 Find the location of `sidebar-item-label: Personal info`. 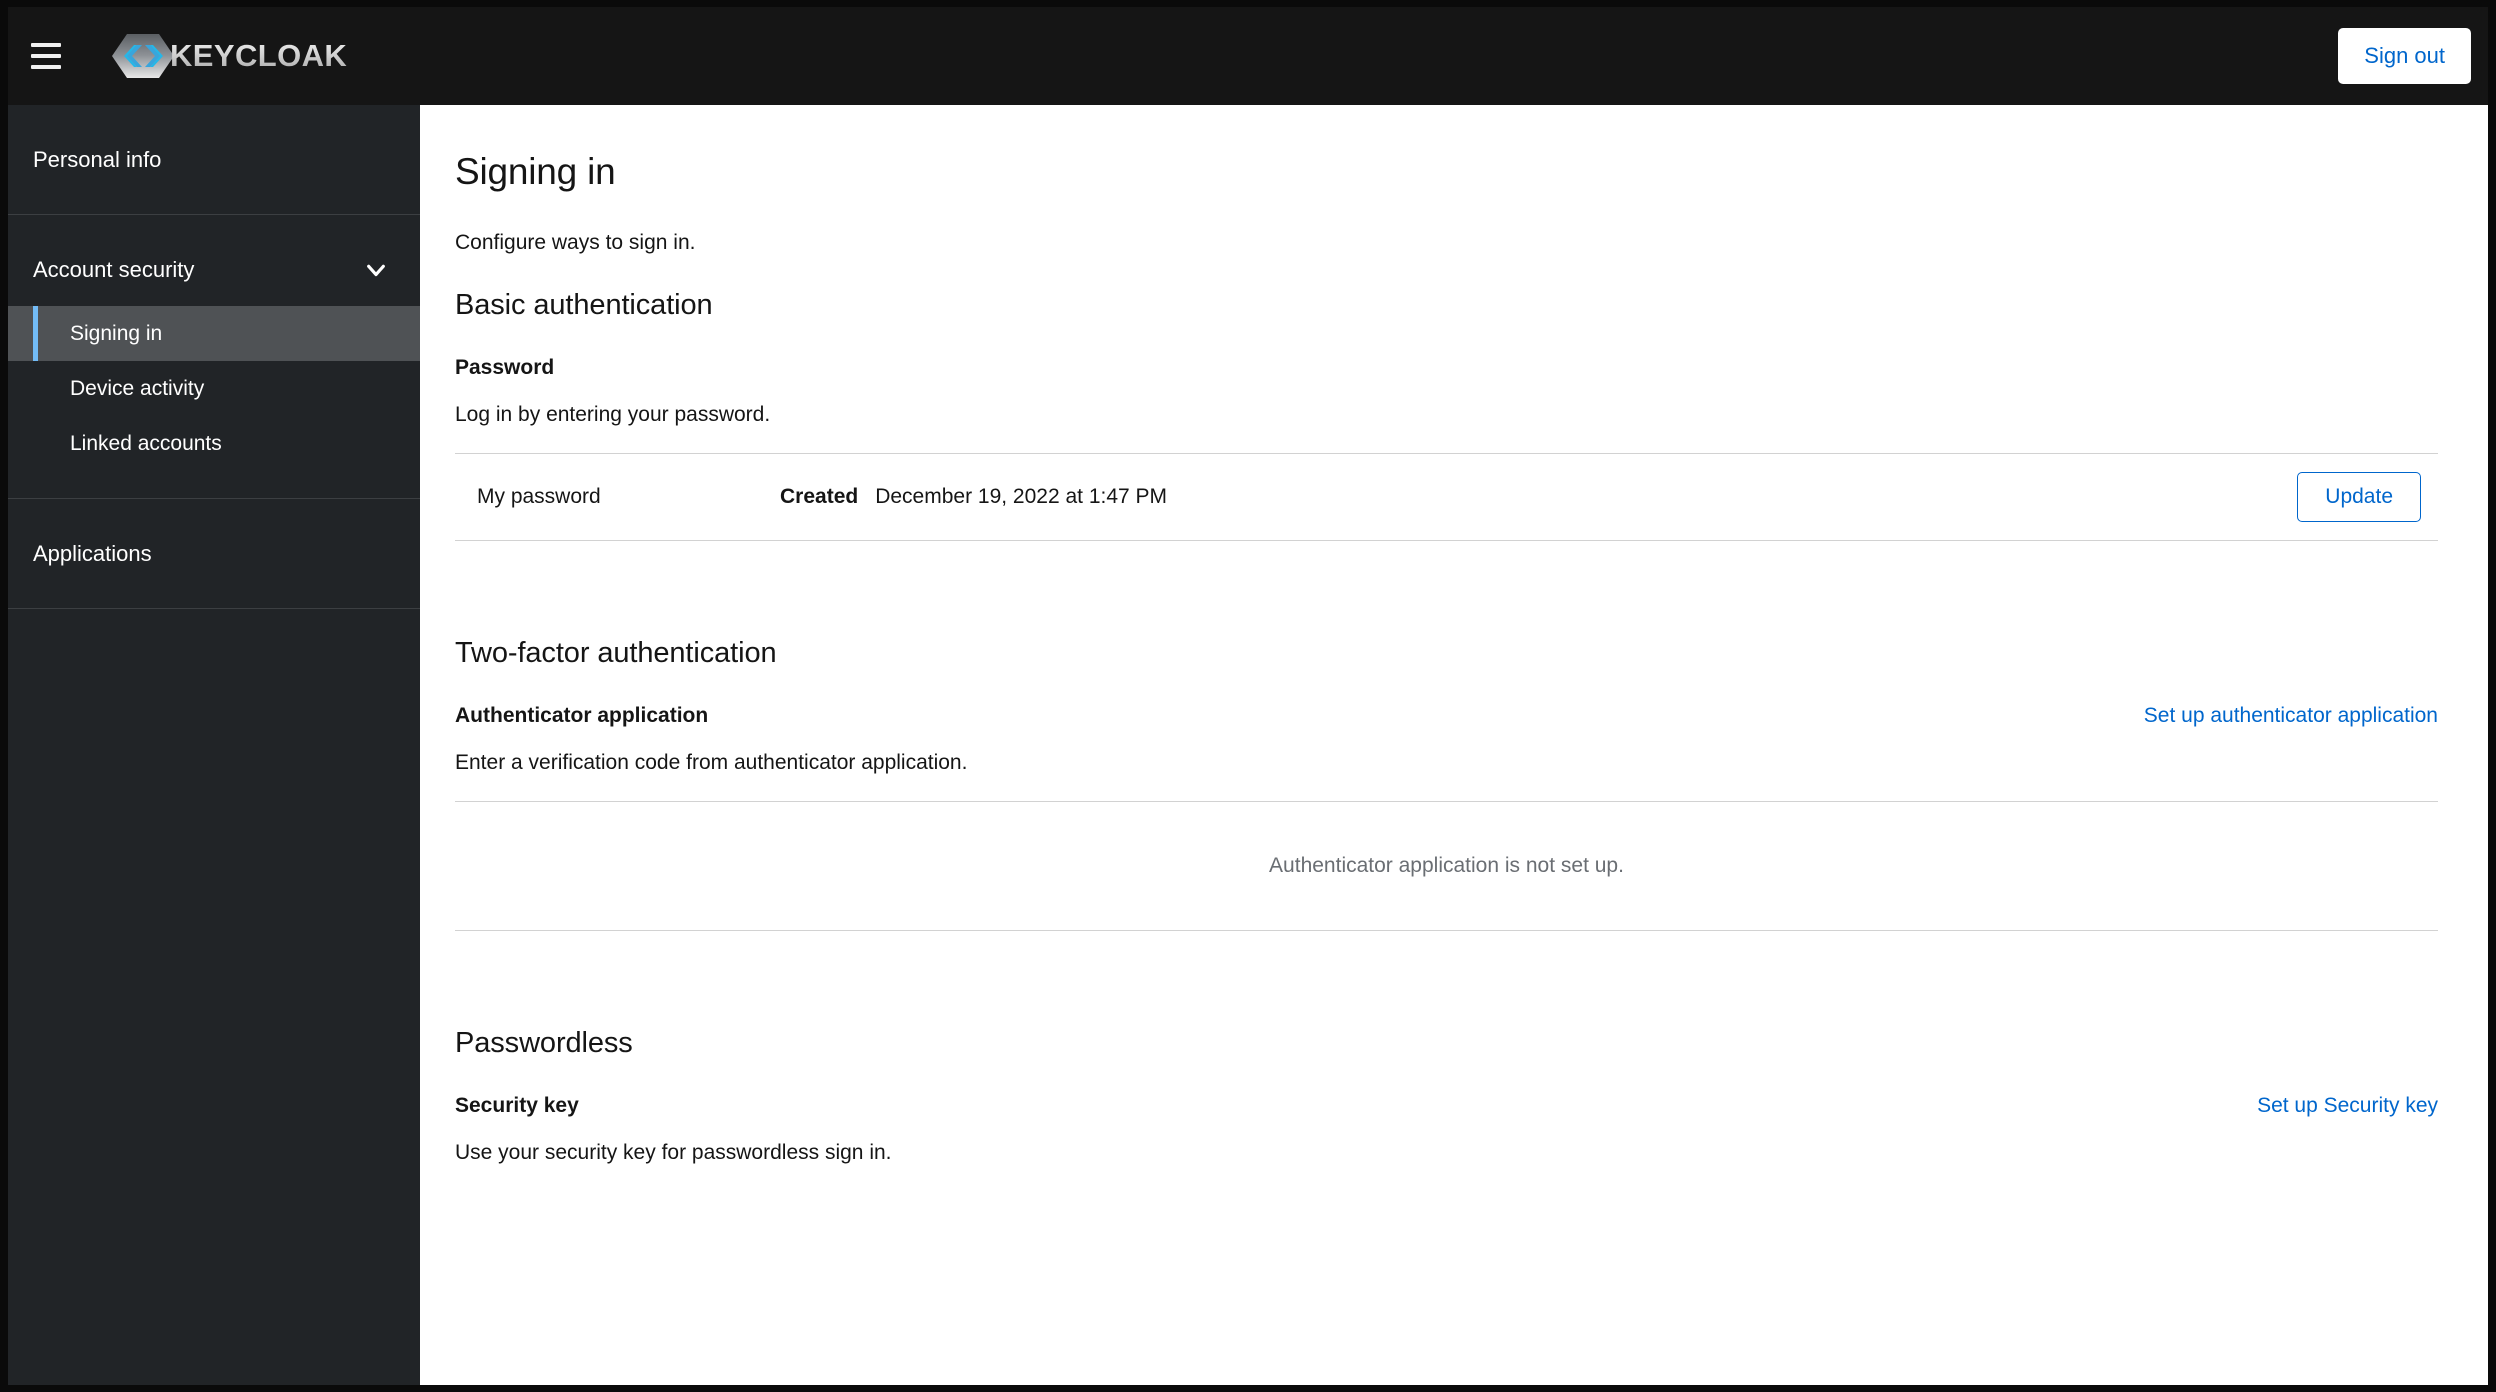

sidebar-item-label: Personal info is located at coordinates (97, 159).